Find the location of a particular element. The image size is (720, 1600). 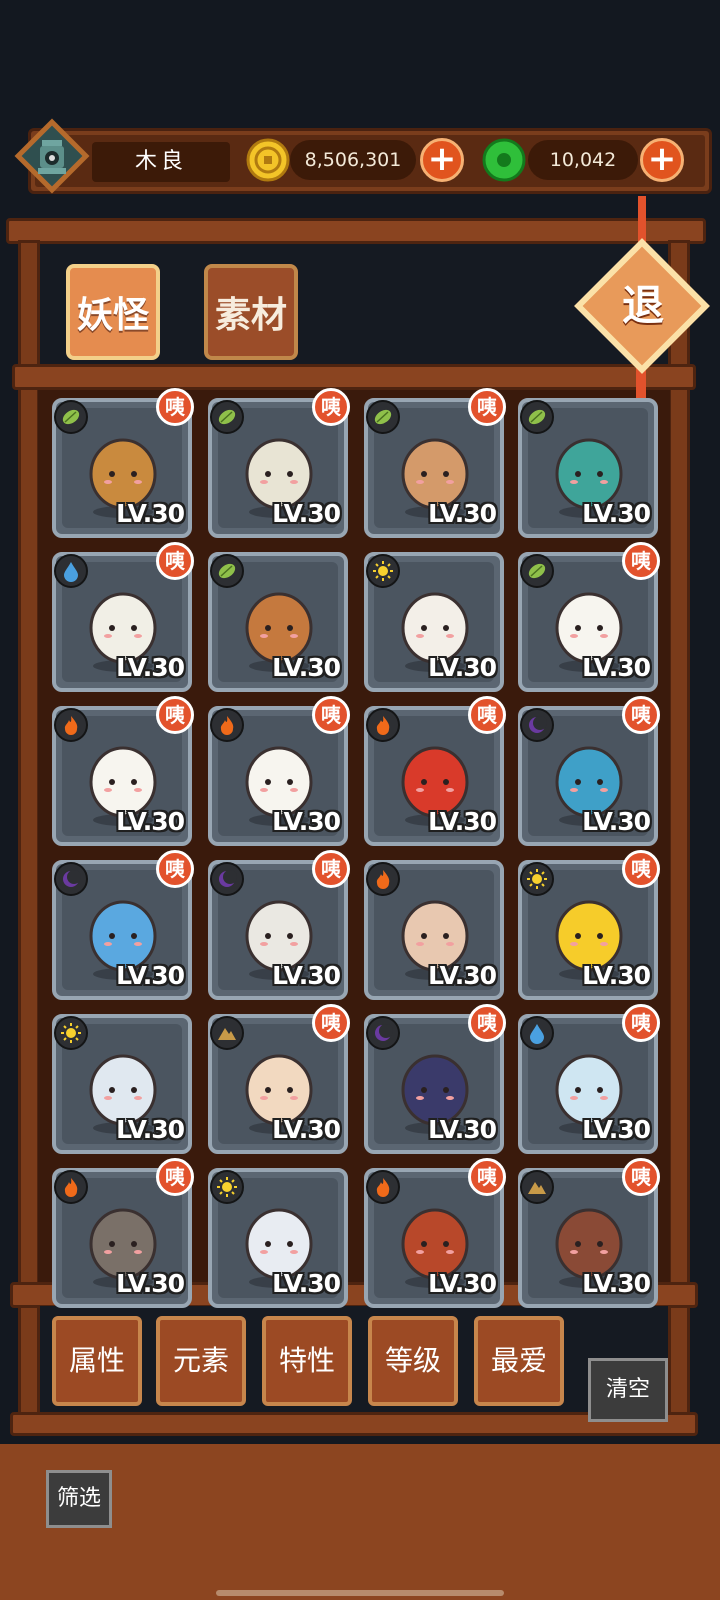

filter-attribute-button: 属性 is located at coordinates (97, 1361).